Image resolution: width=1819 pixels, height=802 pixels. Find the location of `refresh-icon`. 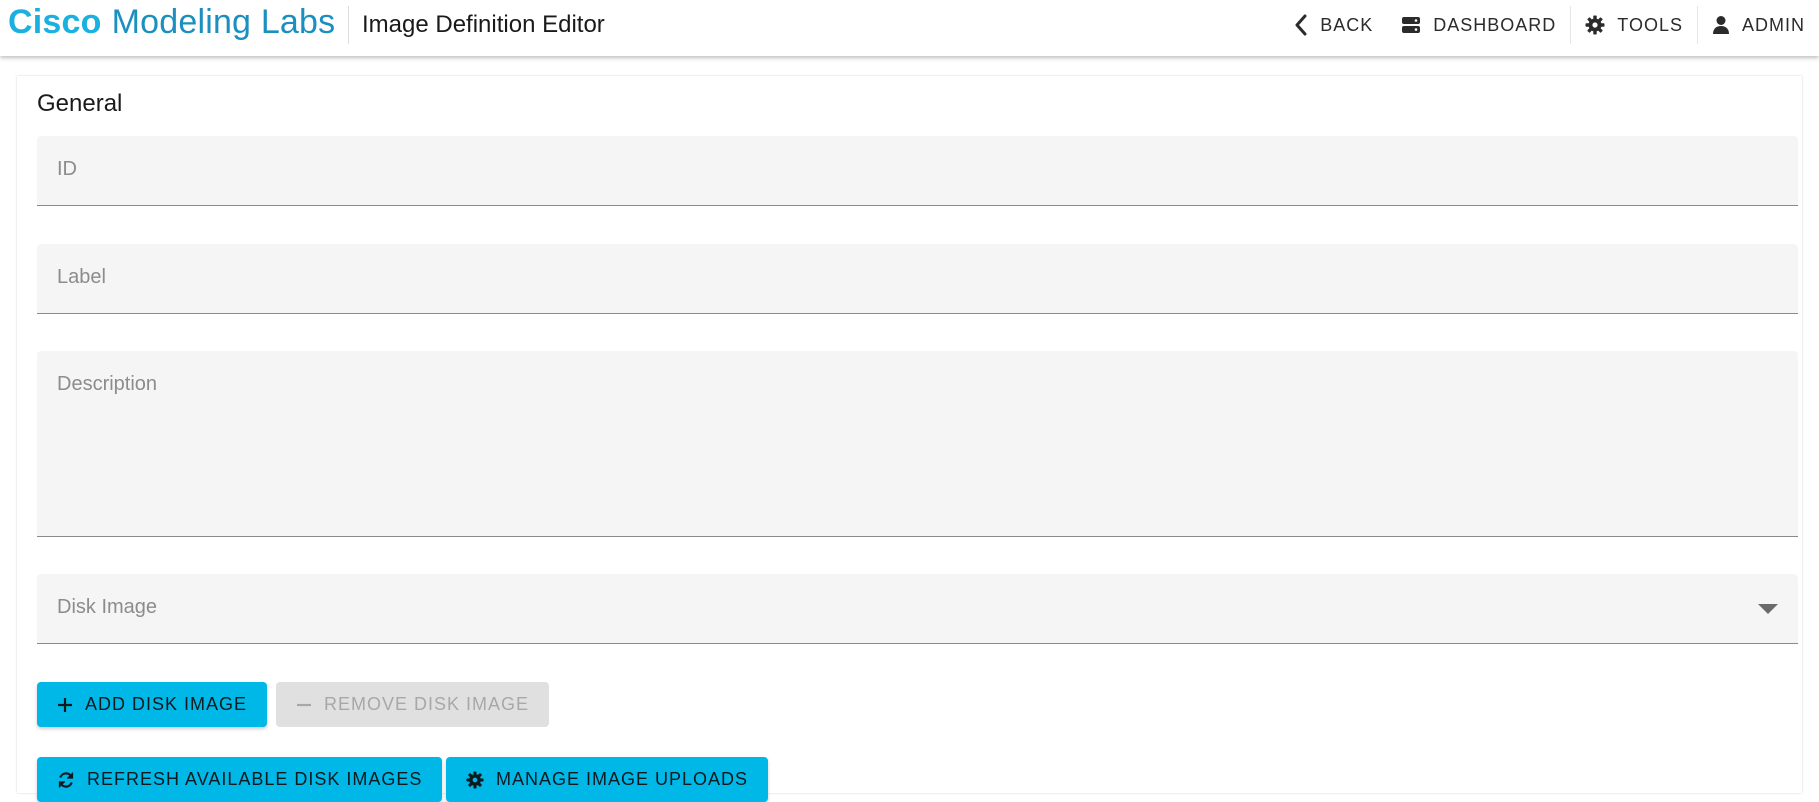

refresh-icon is located at coordinates (66, 779).